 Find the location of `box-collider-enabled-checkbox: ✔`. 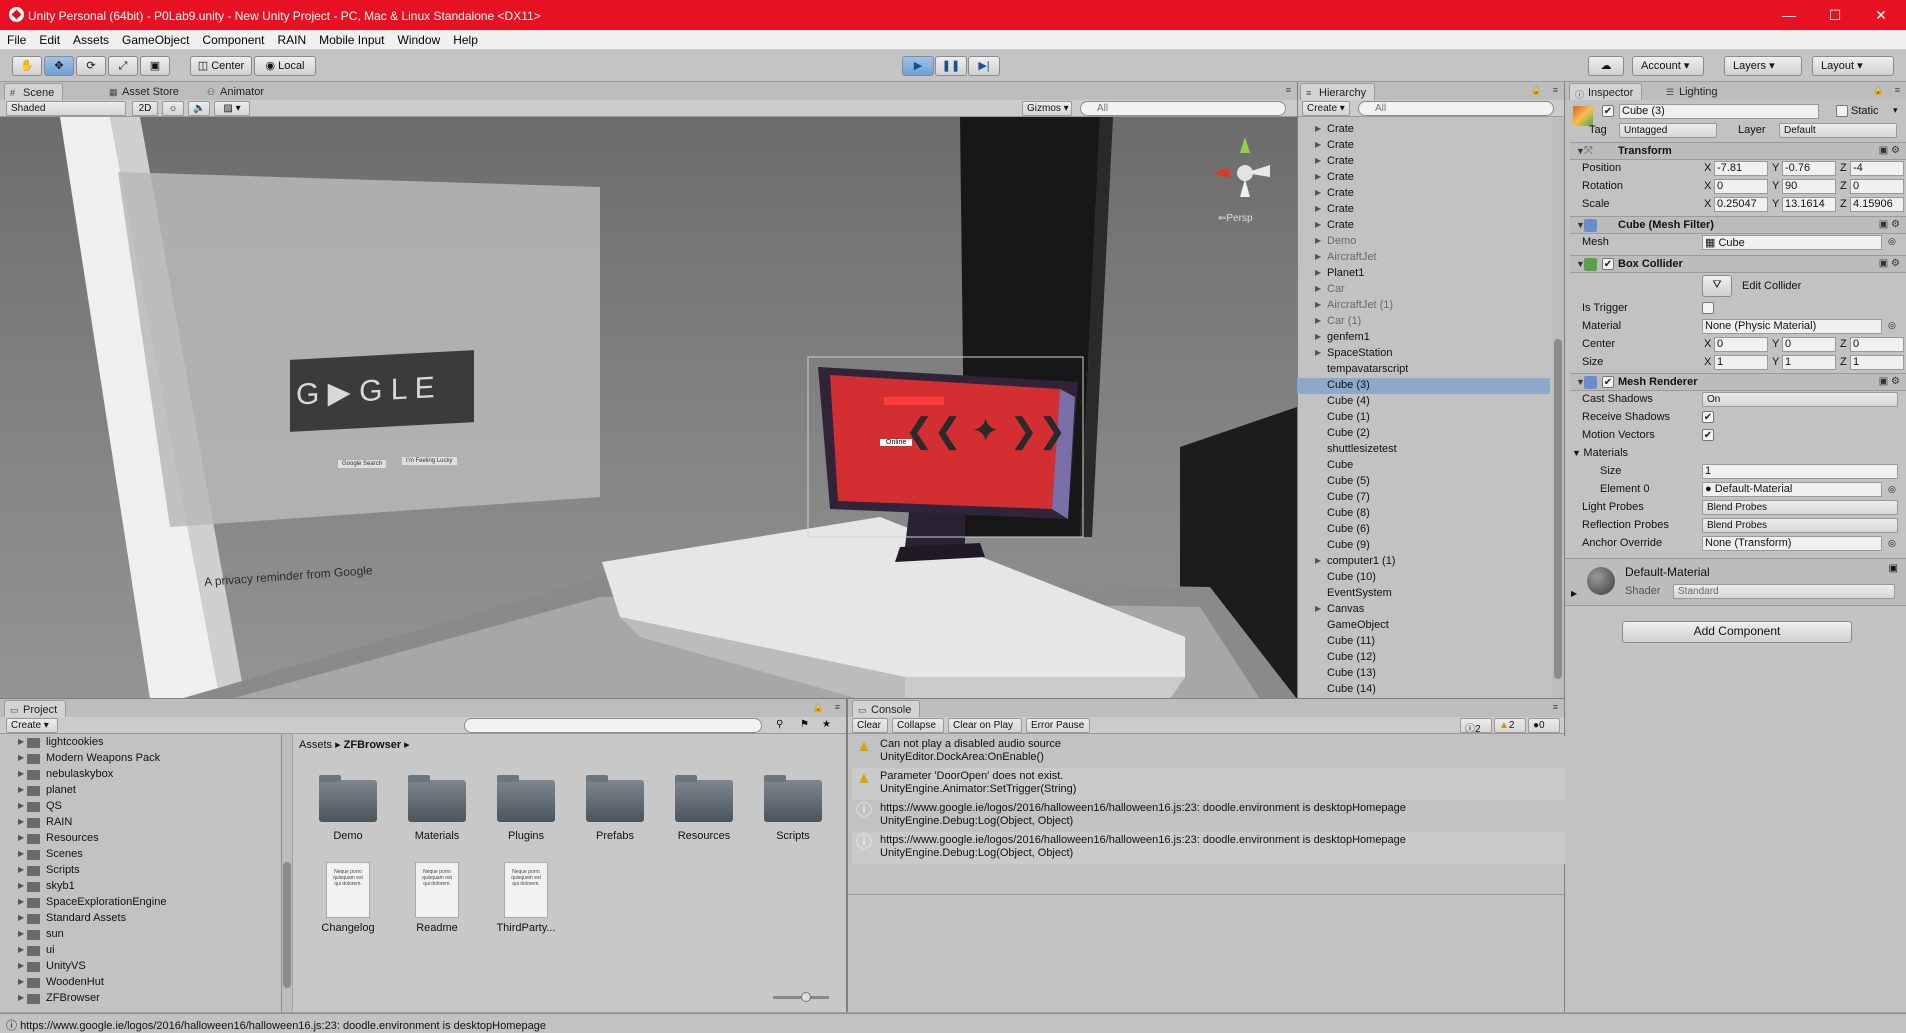

box-collider-enabled-checkbox: ✔ is located at coordinates (1608, 264).